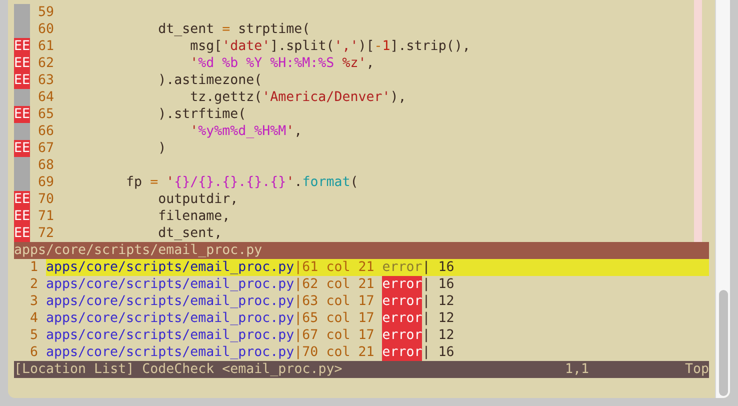  I want to click on list-entry: apps/core/scripts/email_proc.py|67 col 17 error| 12, so click(378, 335).